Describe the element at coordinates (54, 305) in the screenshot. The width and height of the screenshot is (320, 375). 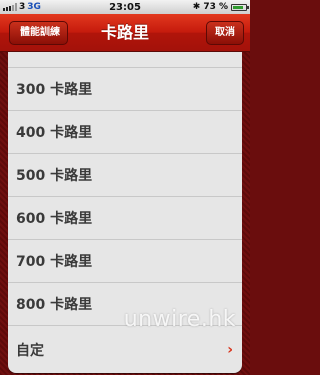
I see `list-item-label: 800 卡路里` at that location.